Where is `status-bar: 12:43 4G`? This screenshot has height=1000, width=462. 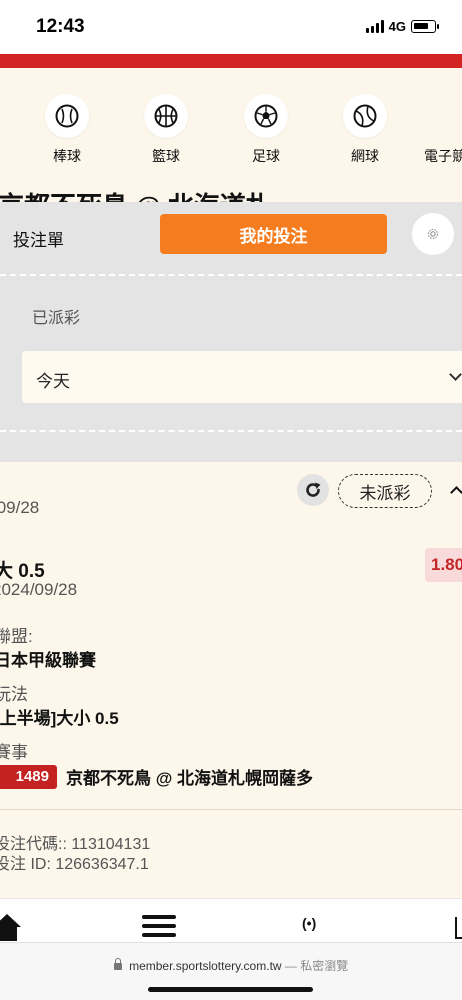 status-bar: 12:43 4G is located at coordinates (231, 27).